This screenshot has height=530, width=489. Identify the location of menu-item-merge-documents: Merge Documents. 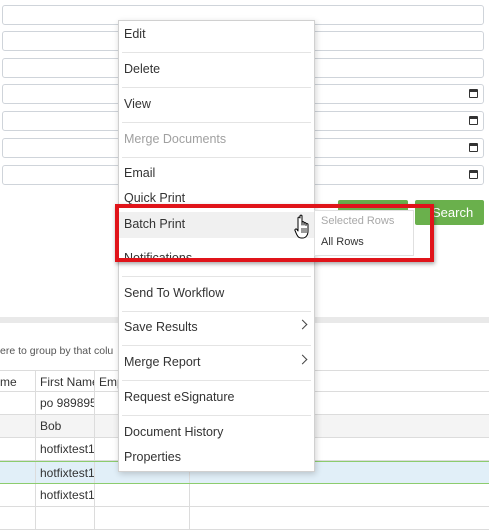
(175, 139).